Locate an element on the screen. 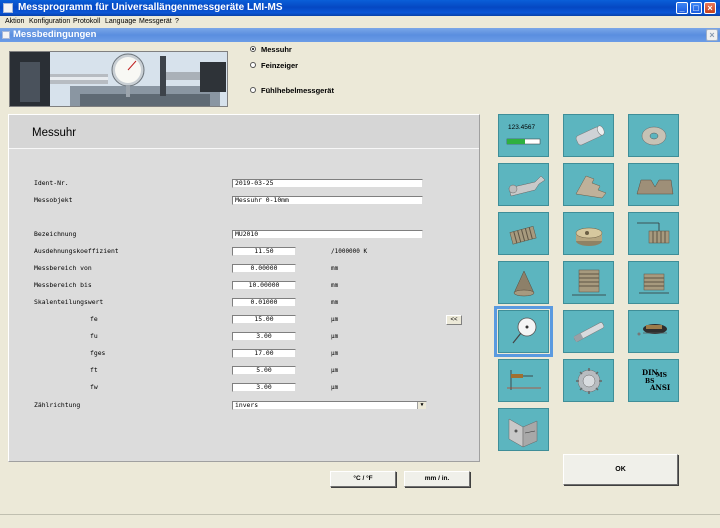 This screenshot has height=528, width=720. fges-input: 17.00 is located at coordinates (264, 353).